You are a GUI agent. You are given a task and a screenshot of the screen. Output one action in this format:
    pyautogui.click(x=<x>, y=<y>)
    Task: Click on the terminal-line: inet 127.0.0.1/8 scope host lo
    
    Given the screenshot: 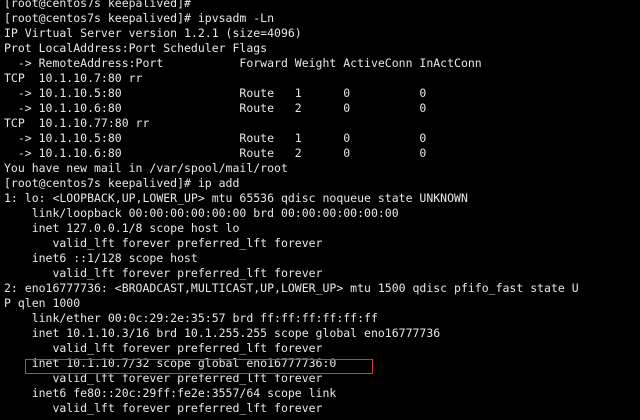 What is the action you would take?
    pyautogui.click(x=122, y=228)
    